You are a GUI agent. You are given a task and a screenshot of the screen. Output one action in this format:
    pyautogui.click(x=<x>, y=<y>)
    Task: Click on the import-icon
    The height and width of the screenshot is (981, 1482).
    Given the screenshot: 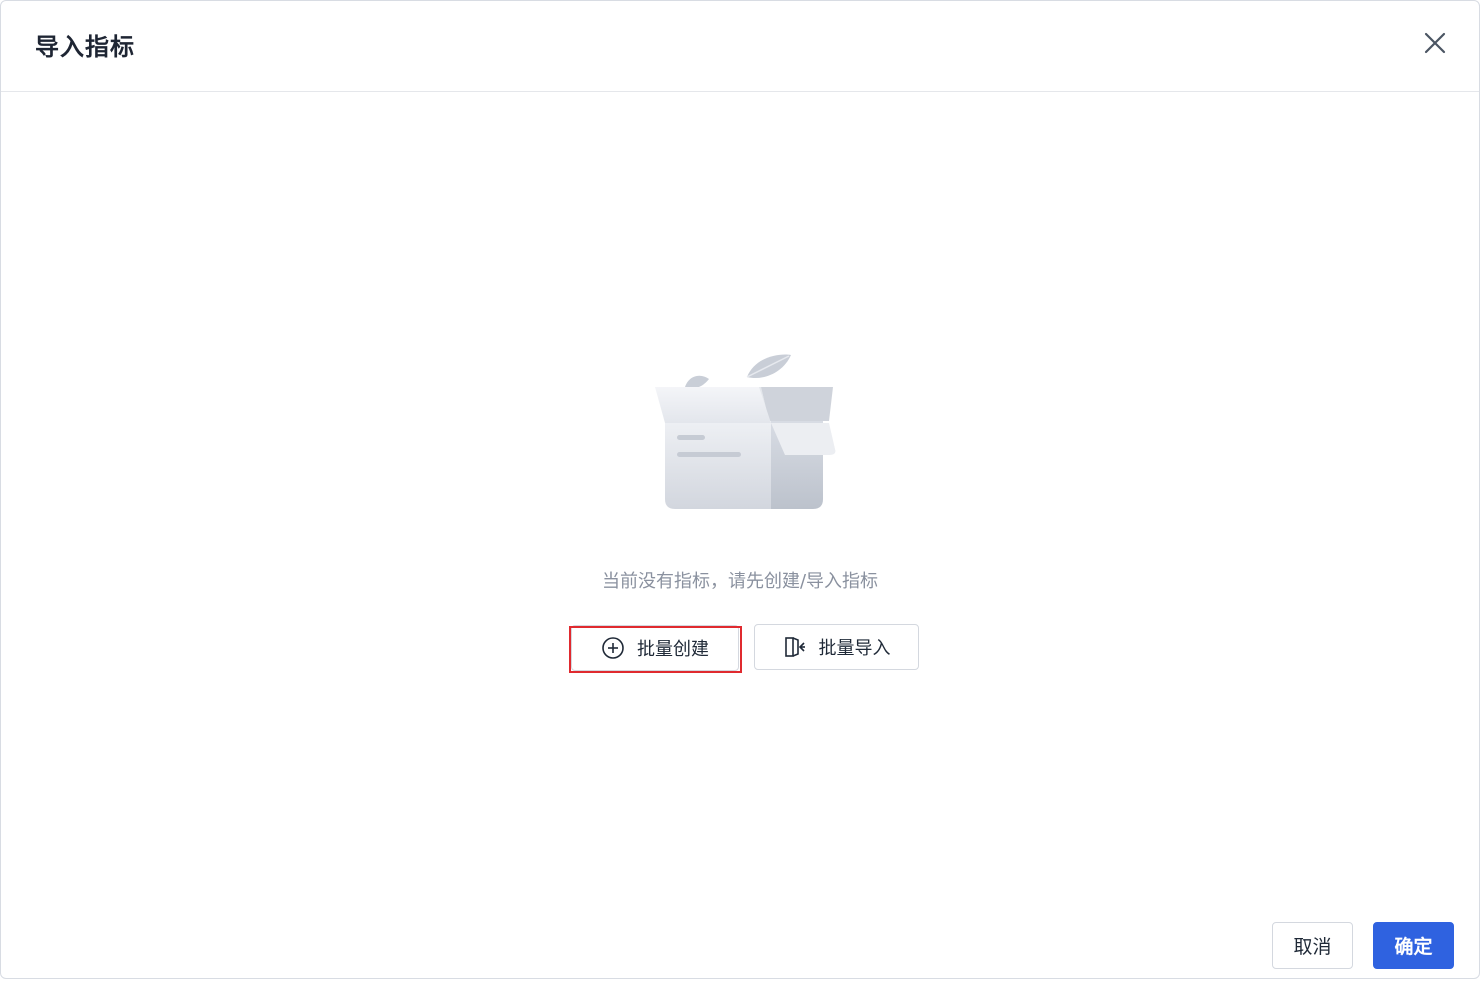 What is the action you would take?
    pyautogui.click(x=795, y=647)
    